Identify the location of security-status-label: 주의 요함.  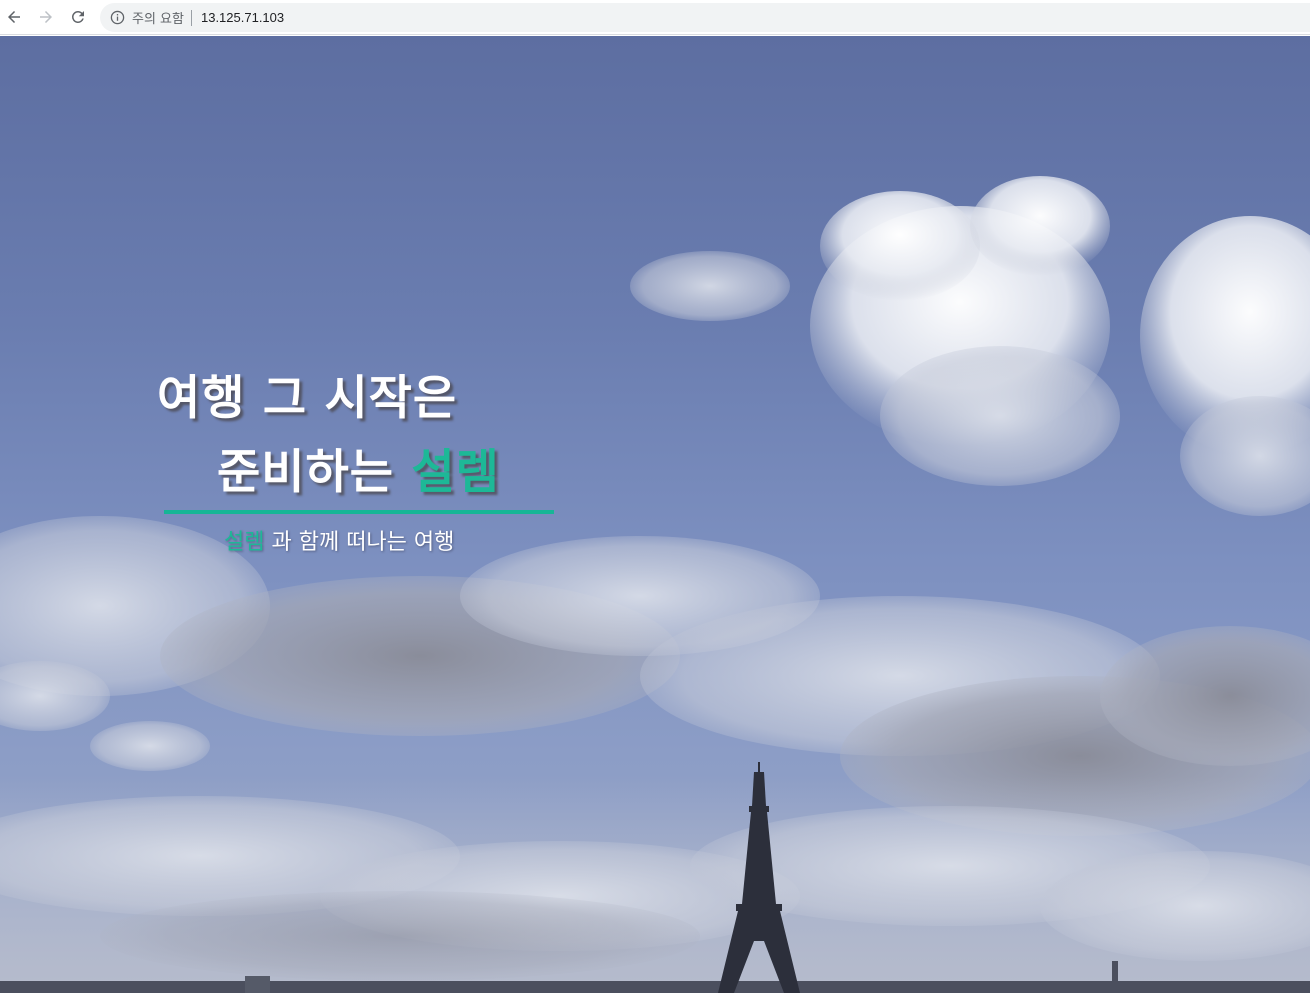
(158, 17).